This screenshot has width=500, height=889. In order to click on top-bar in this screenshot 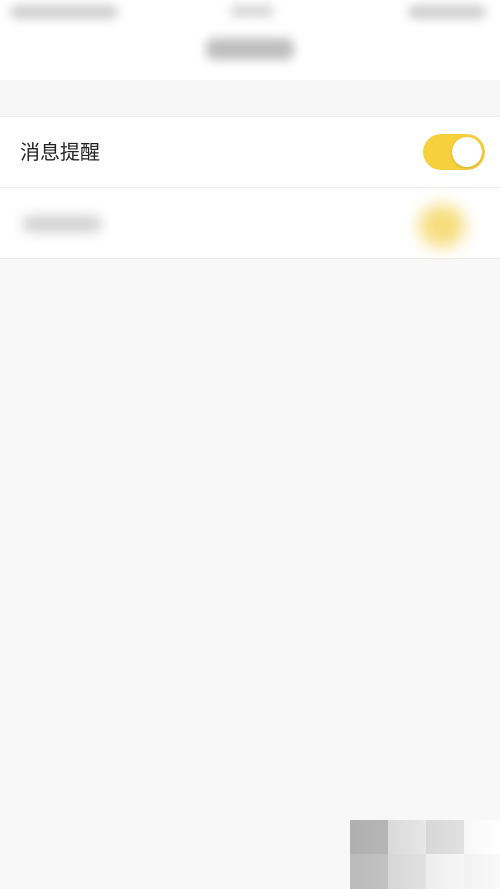, I will do `click(250, 40)`.